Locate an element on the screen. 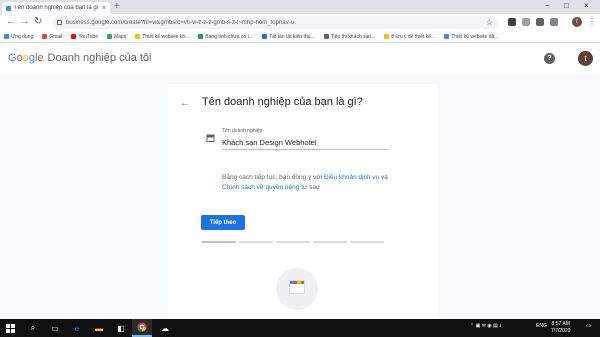 This screenshot has height=337, width=600. terms-suffix: sau is located at coordinates (313, 187).